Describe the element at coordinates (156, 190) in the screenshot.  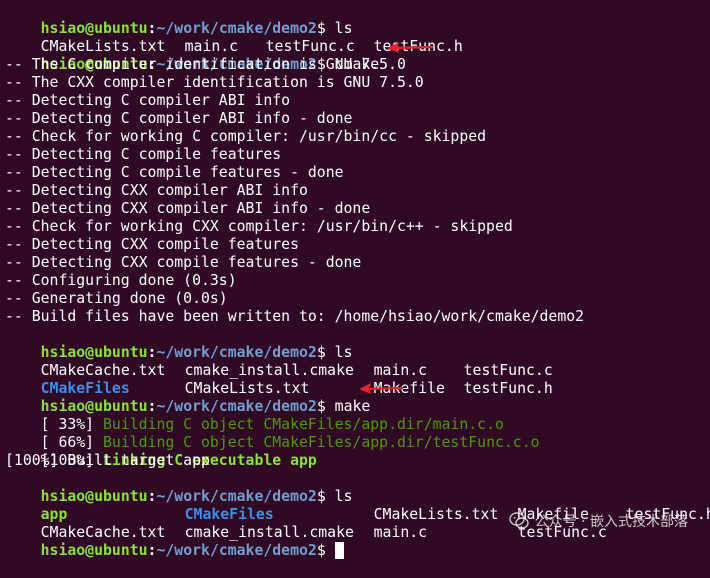
I see `cmake-output-line: -- Detecting CXX compiler ABI info` at that location.